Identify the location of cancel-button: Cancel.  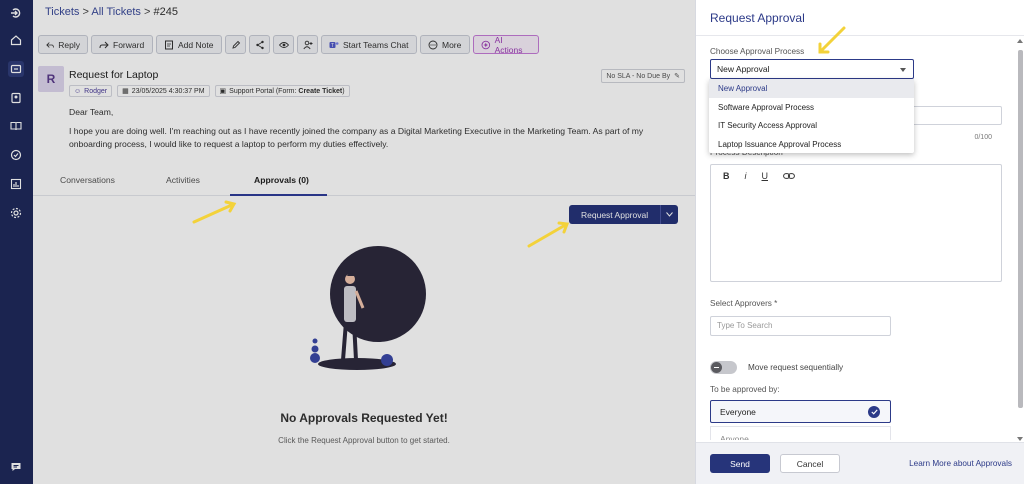
(810, 463).